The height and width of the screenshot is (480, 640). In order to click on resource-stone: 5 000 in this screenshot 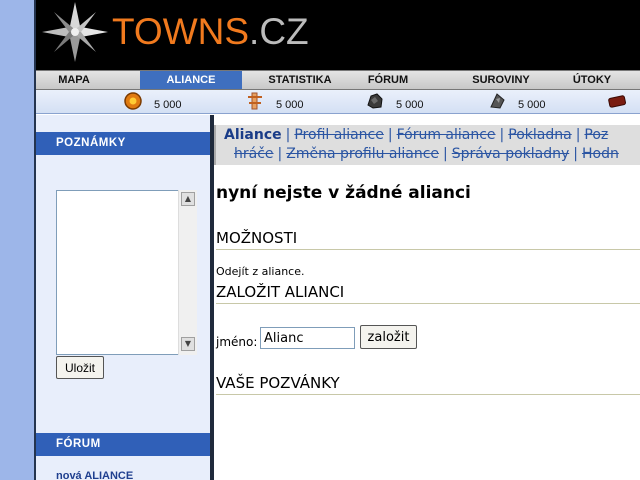, I will do `click(406, 102)`.